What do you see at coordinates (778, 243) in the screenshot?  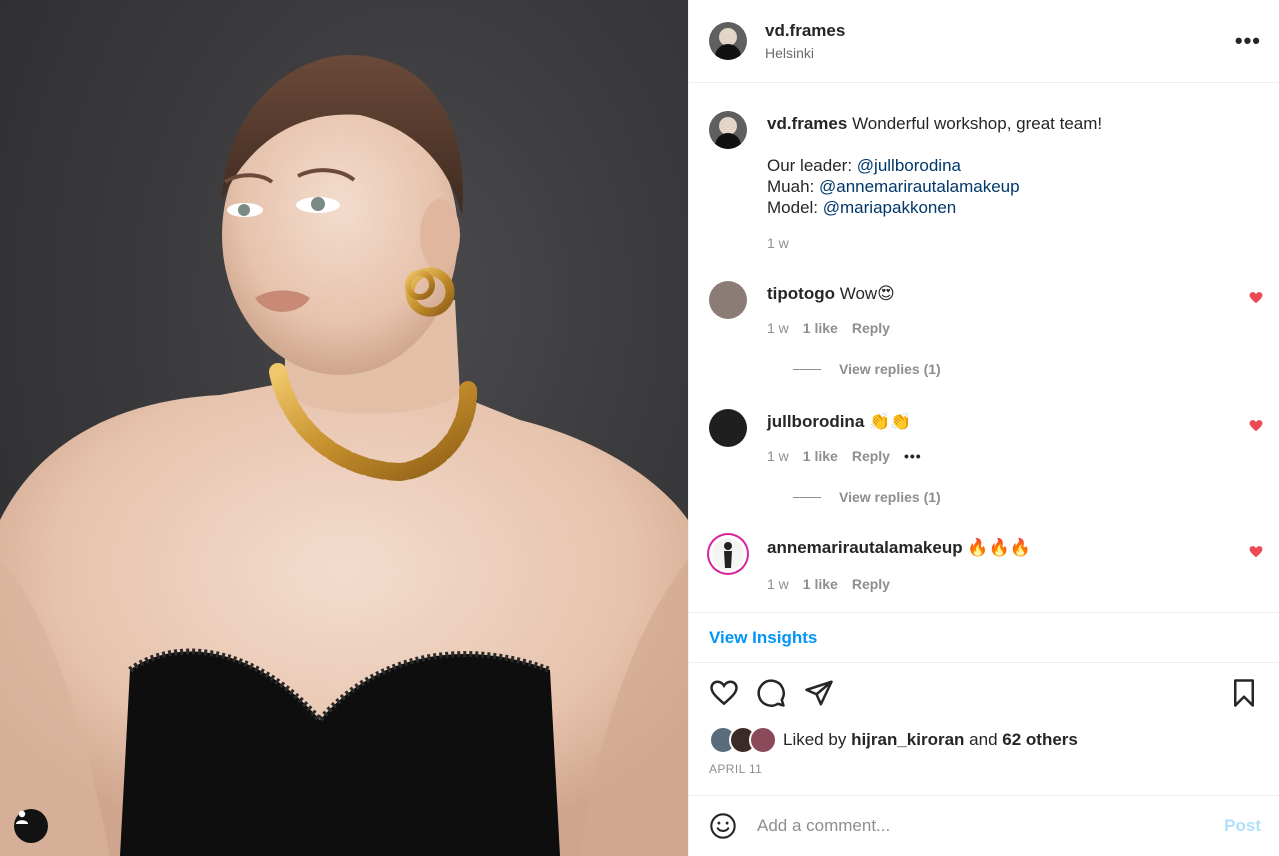 I see `caption-time: 1 w` at bounding box center [778, 243].